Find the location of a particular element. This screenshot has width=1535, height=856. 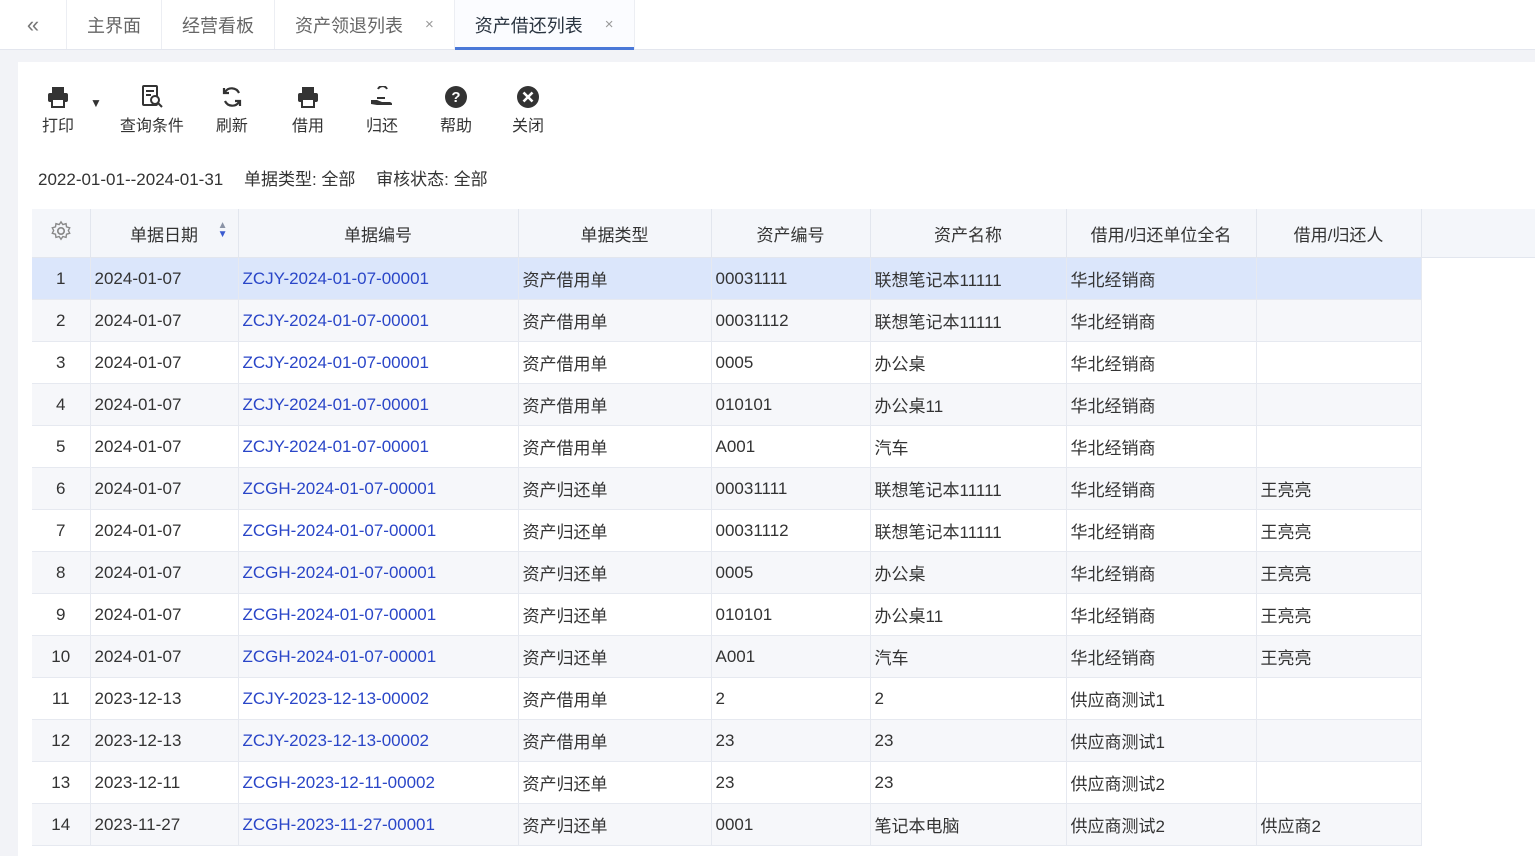

tab-dashboard: 经营看板 is located at coordinates (218, 24).